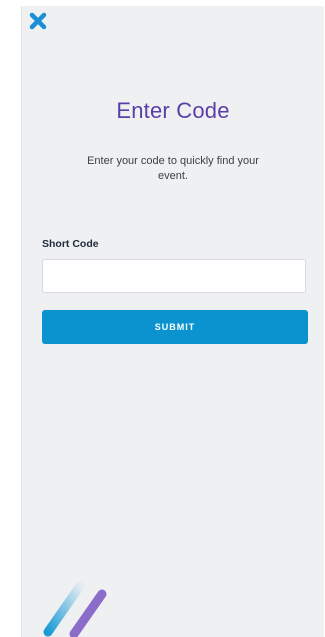  What do you see at coordinates (175, 327) in the screenshot?
I see `submit-button: SUBMIT` at bounding box center [175, 327].